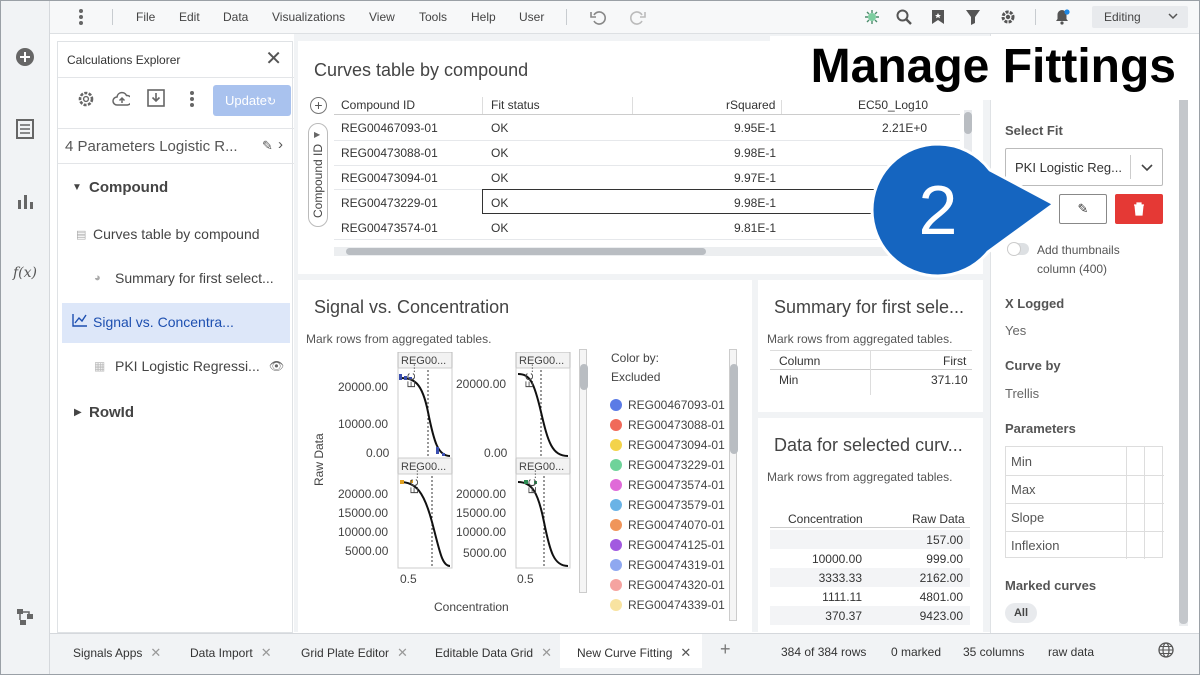  Describe the element at coordinates (176, 188) in the screenshot. I see `tree-compound: ▼ Compound` at that location.